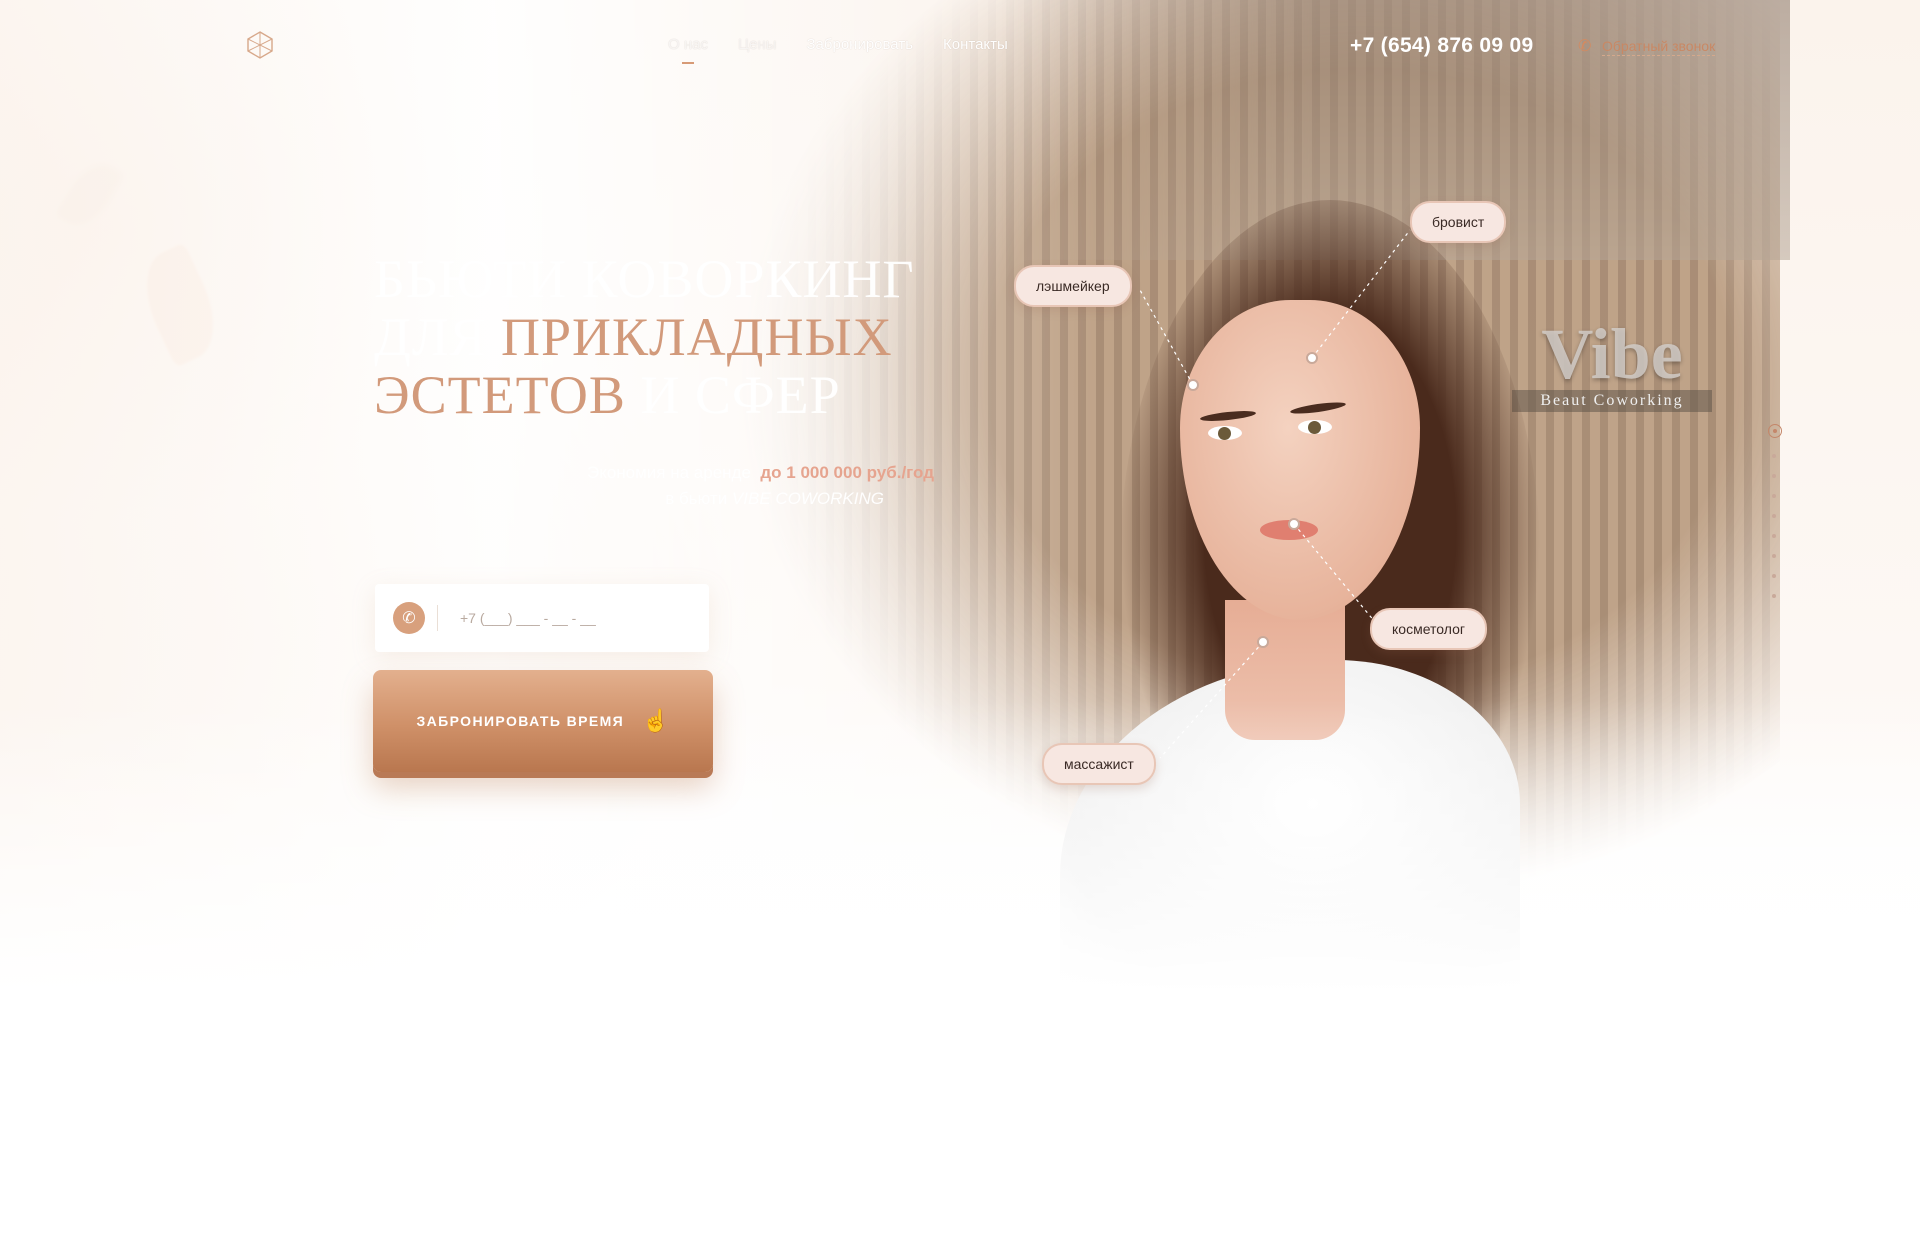  I want to click on nav-book: Забронировать, so click(859, 44).